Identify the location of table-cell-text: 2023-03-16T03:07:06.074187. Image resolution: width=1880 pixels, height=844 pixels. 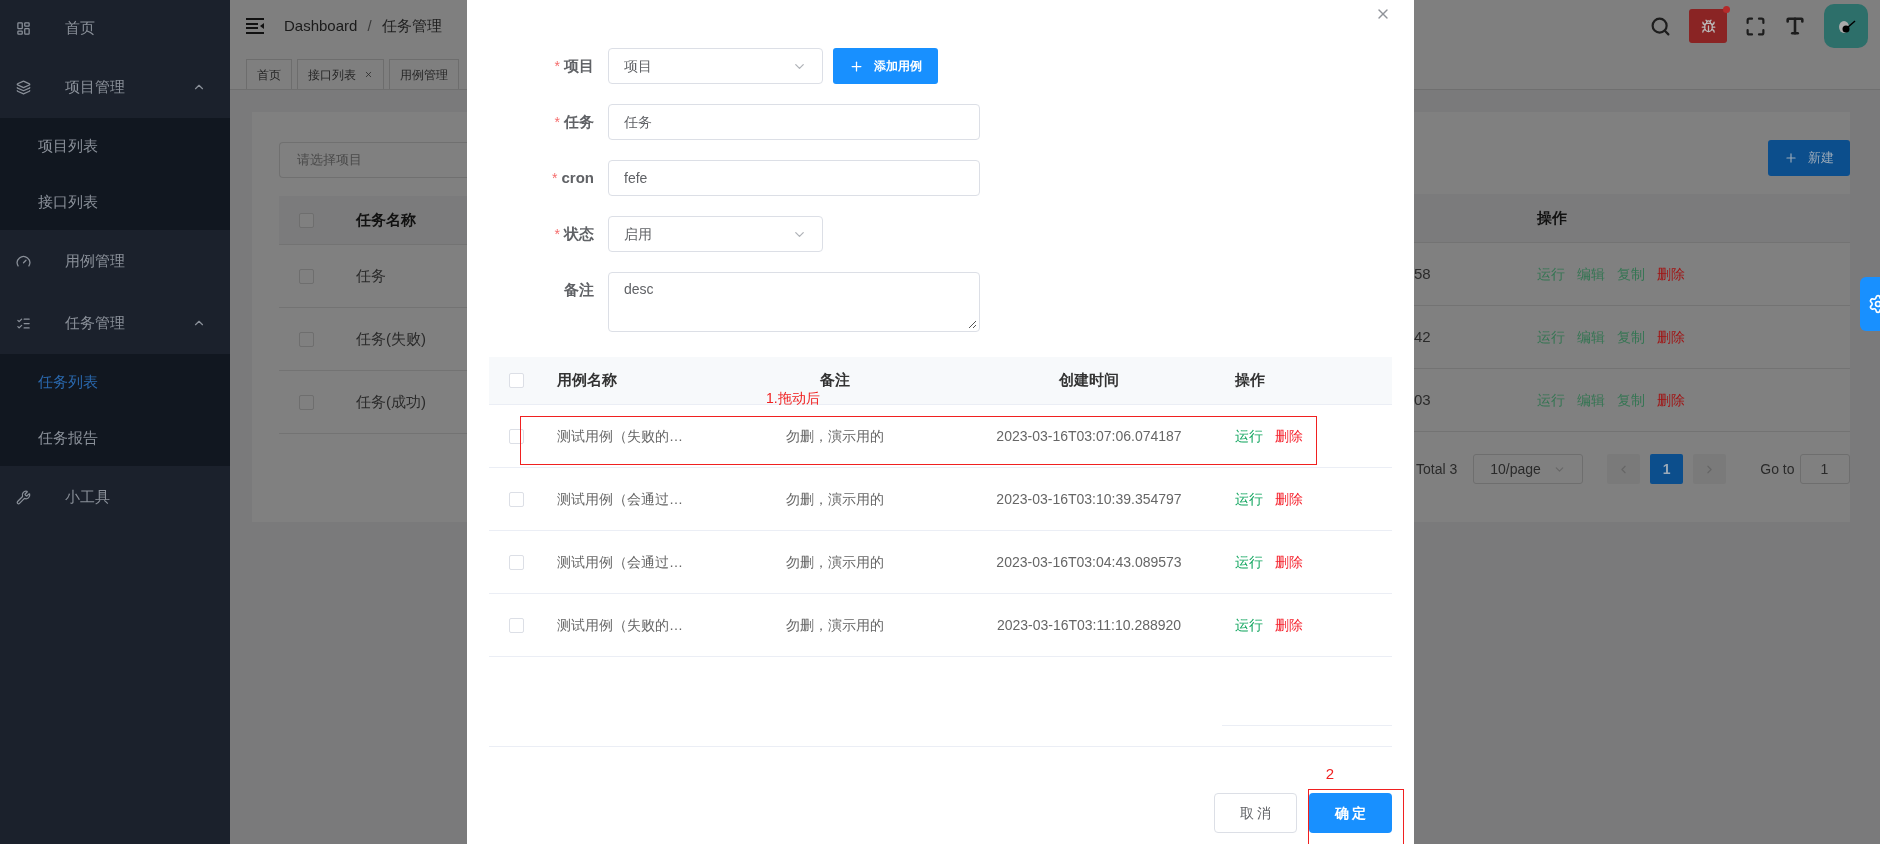
(1089, 436).